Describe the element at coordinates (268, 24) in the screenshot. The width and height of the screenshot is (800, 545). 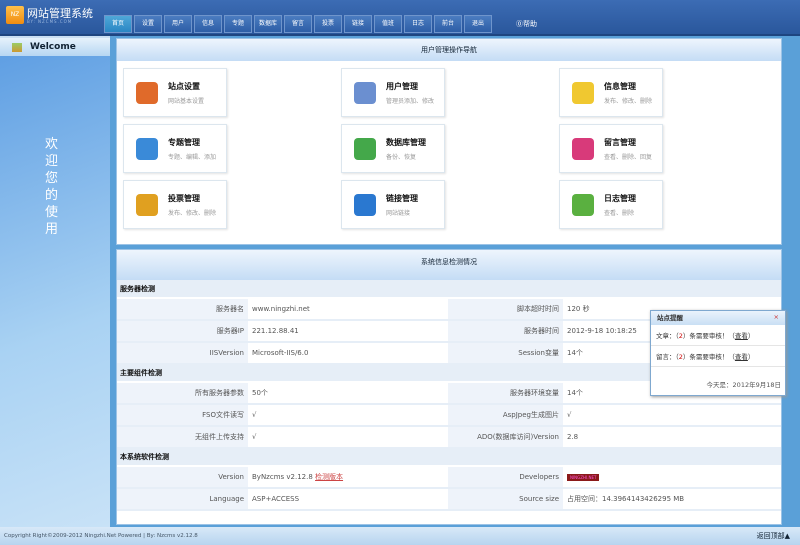
I see `tab-5: 数据库` at that location.